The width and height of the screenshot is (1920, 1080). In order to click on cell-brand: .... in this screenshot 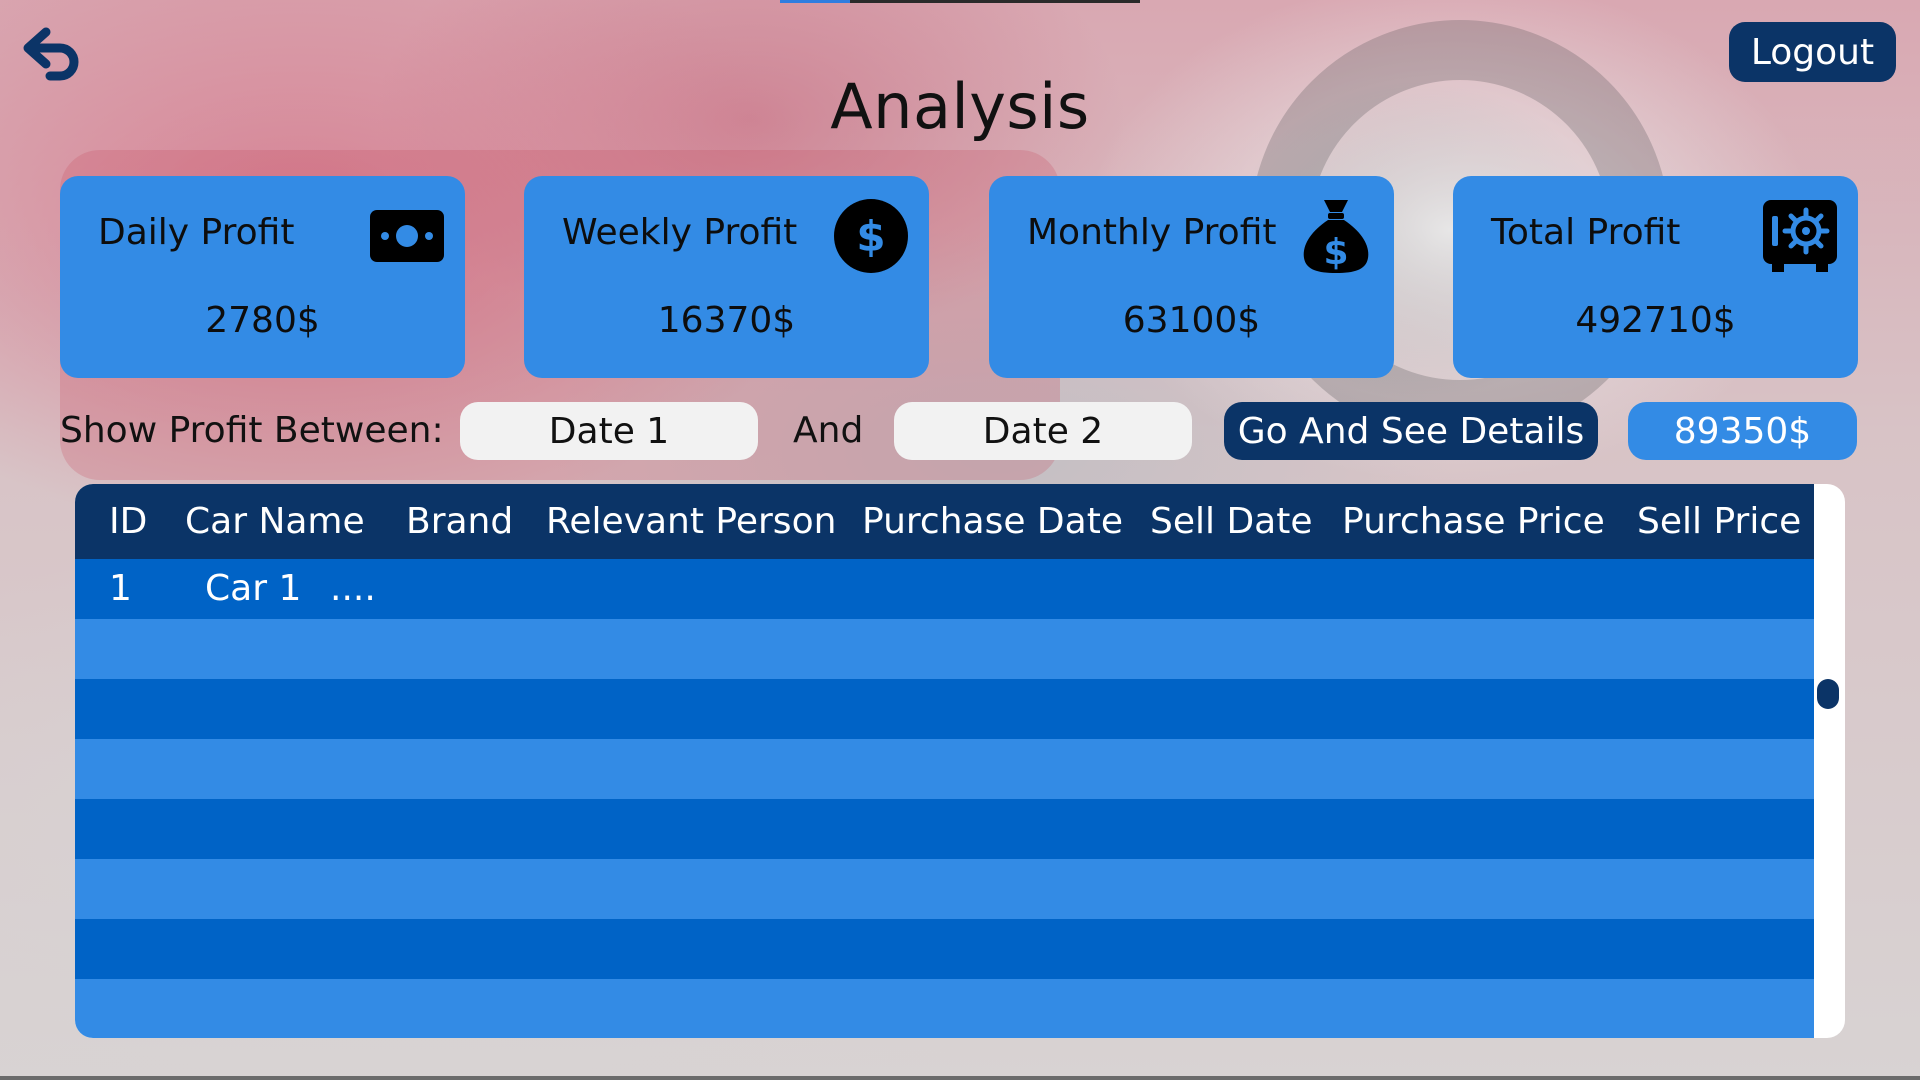, I will do `click(353, 588)`.